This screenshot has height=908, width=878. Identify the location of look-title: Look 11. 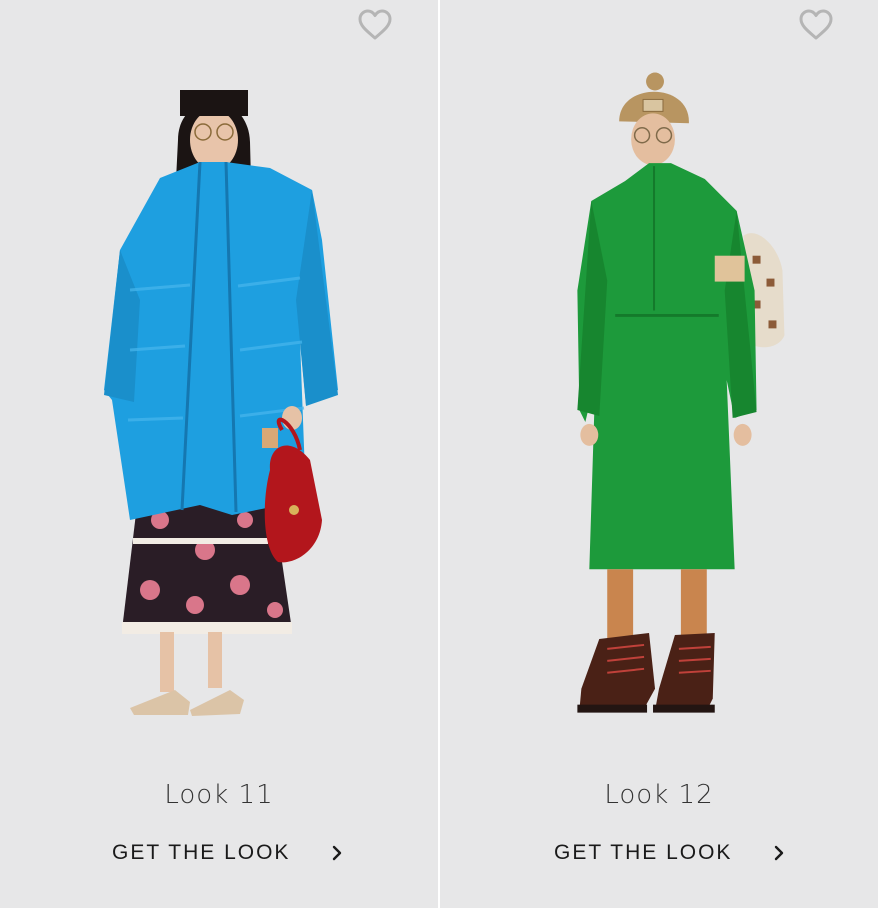
(219, 795).